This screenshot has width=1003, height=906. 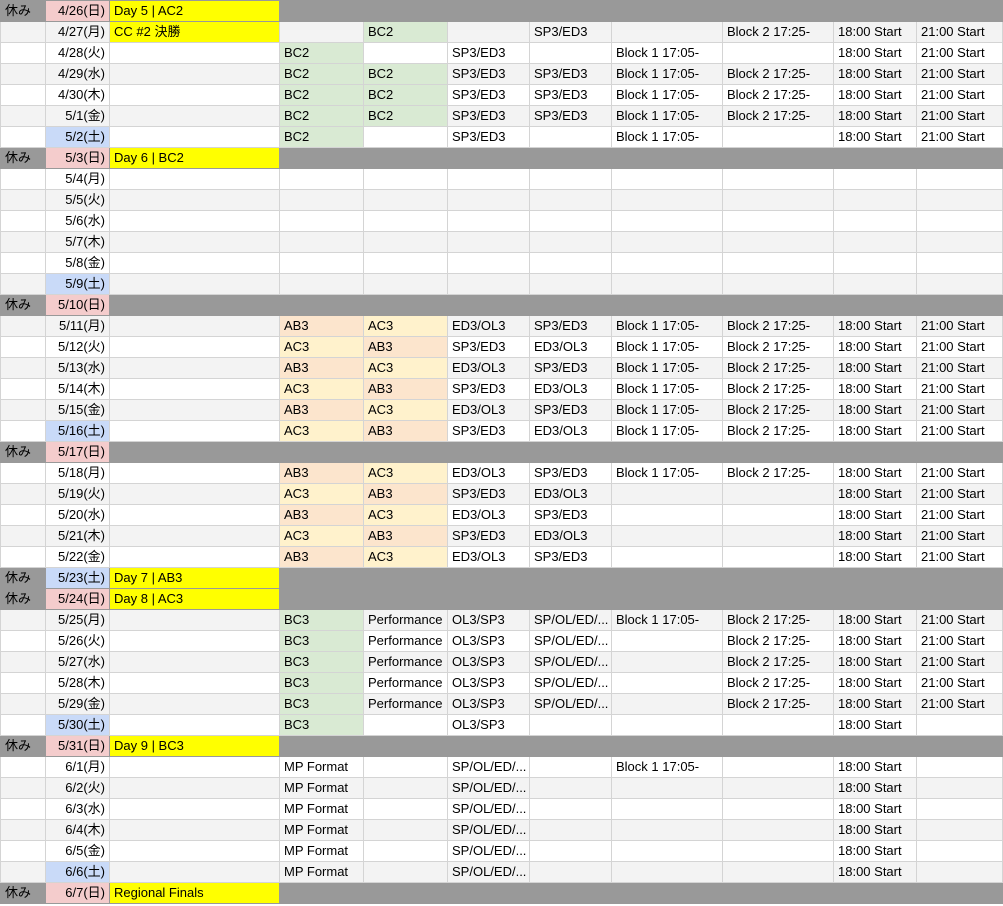 I want to click on date-cell: 5/19(火), so click(x=77, y=494).